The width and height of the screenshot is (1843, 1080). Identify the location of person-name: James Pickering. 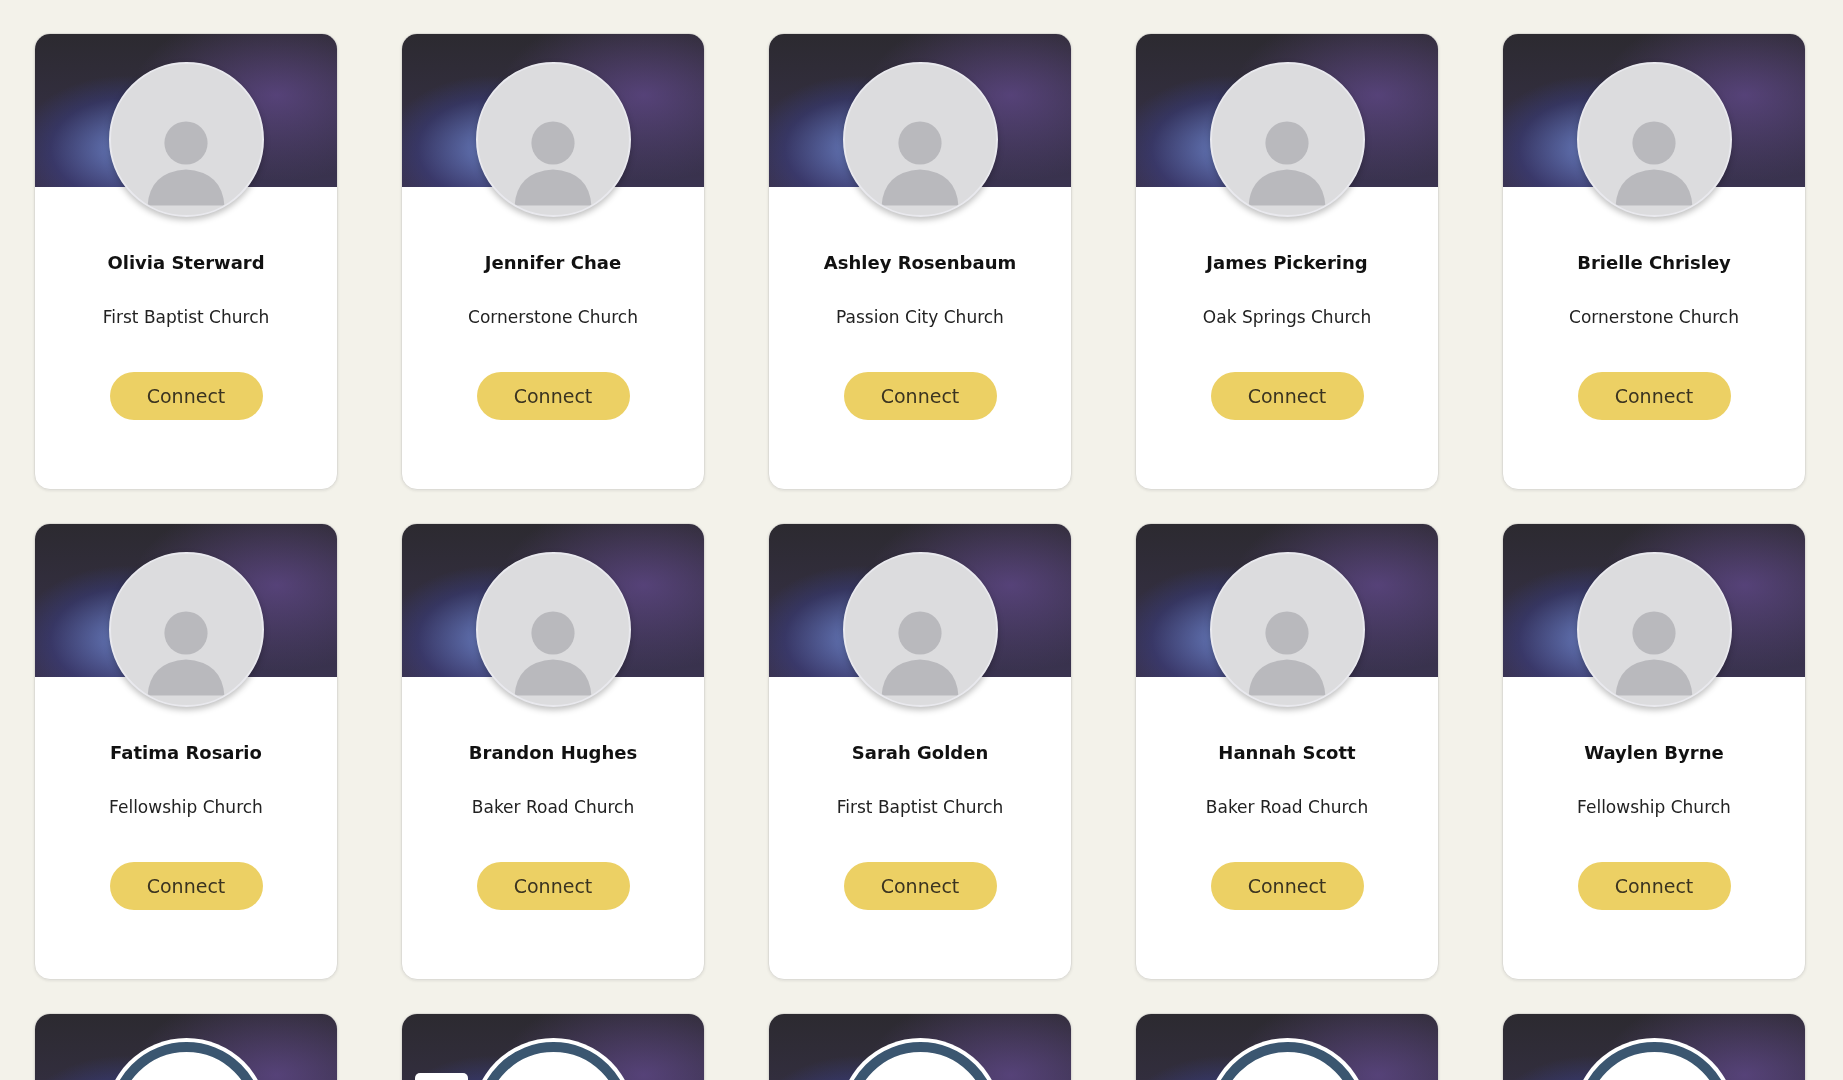
(1287, 263).